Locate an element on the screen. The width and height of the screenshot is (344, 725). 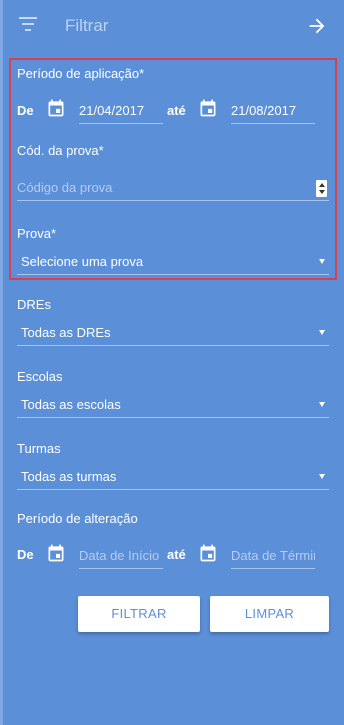
escolas-select: Todas as escolas is located at coordinates (173, 406).